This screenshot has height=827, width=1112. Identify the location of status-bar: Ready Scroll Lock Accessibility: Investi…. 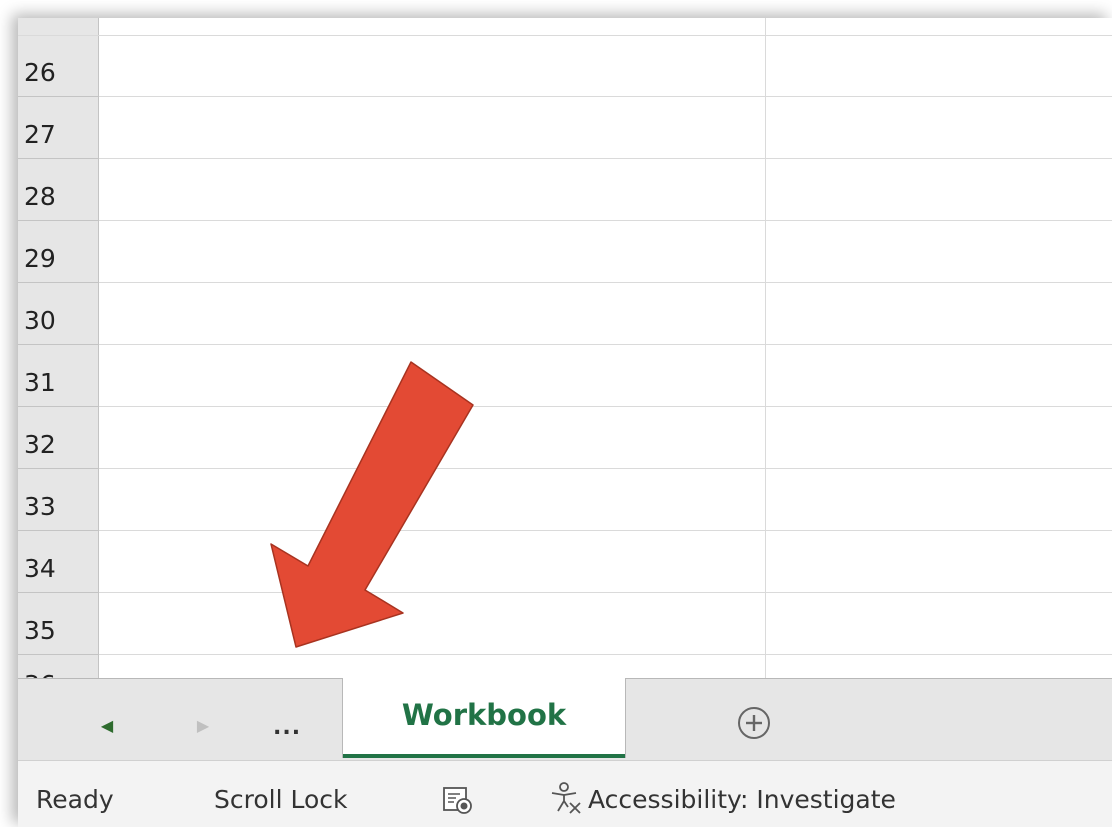
(565, 793).